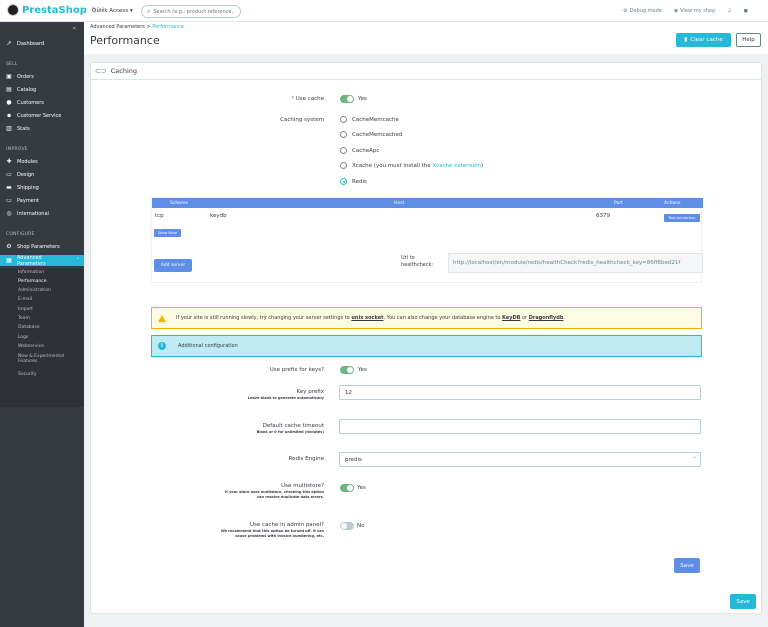  What do you see at coordinates (74, 28) in the screenshot?
I see `collapse-sidebar-icon: «` at bounding box center [74, 28].